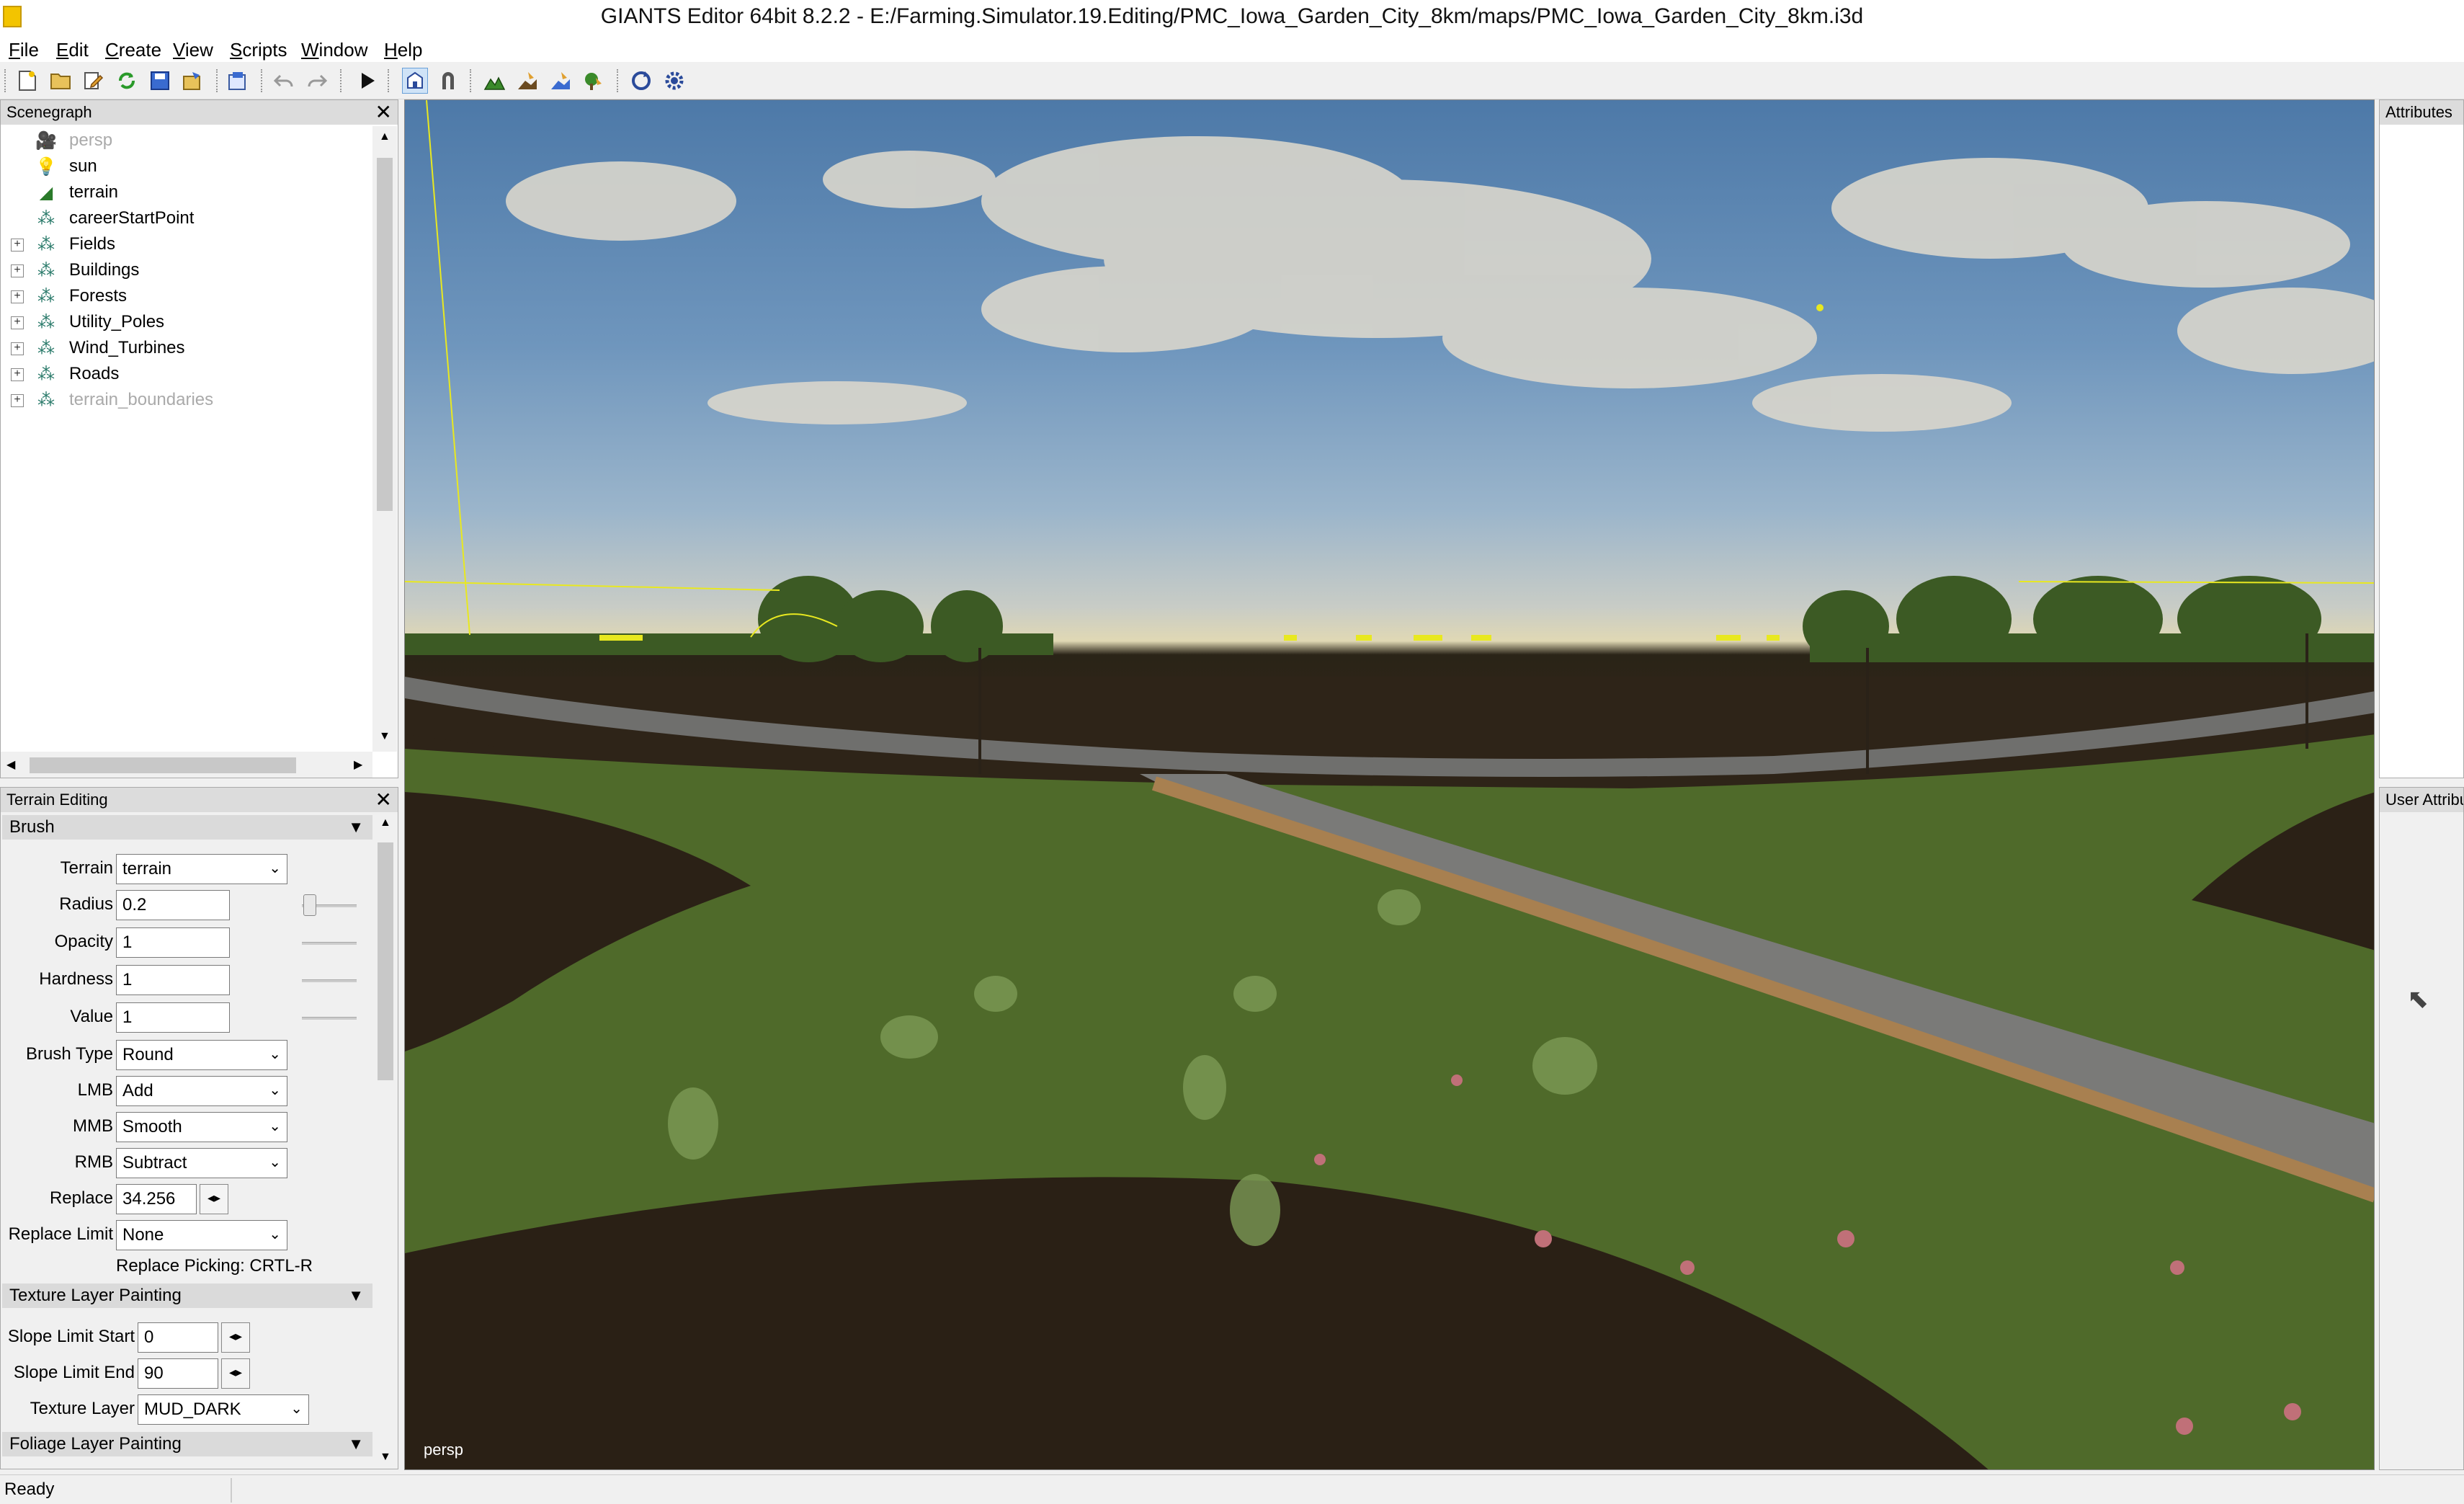 The width and height of the screenshot is (2464, 1504). Describe the element at coordinates (178, 1373) in the screenshot. I see `slope-limit-end-input: 90` at that location.